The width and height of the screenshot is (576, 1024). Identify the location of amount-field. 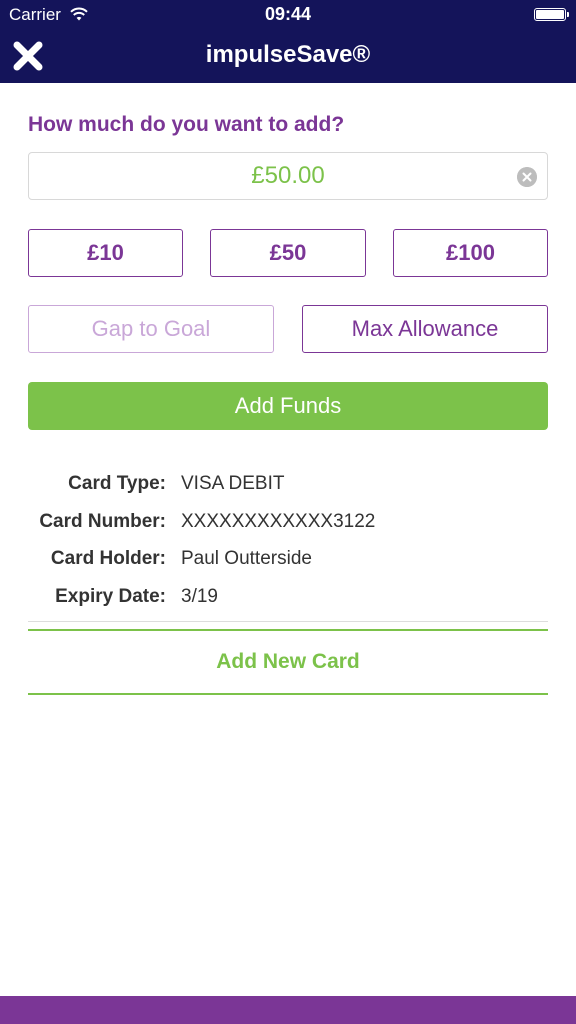
(288, 176).